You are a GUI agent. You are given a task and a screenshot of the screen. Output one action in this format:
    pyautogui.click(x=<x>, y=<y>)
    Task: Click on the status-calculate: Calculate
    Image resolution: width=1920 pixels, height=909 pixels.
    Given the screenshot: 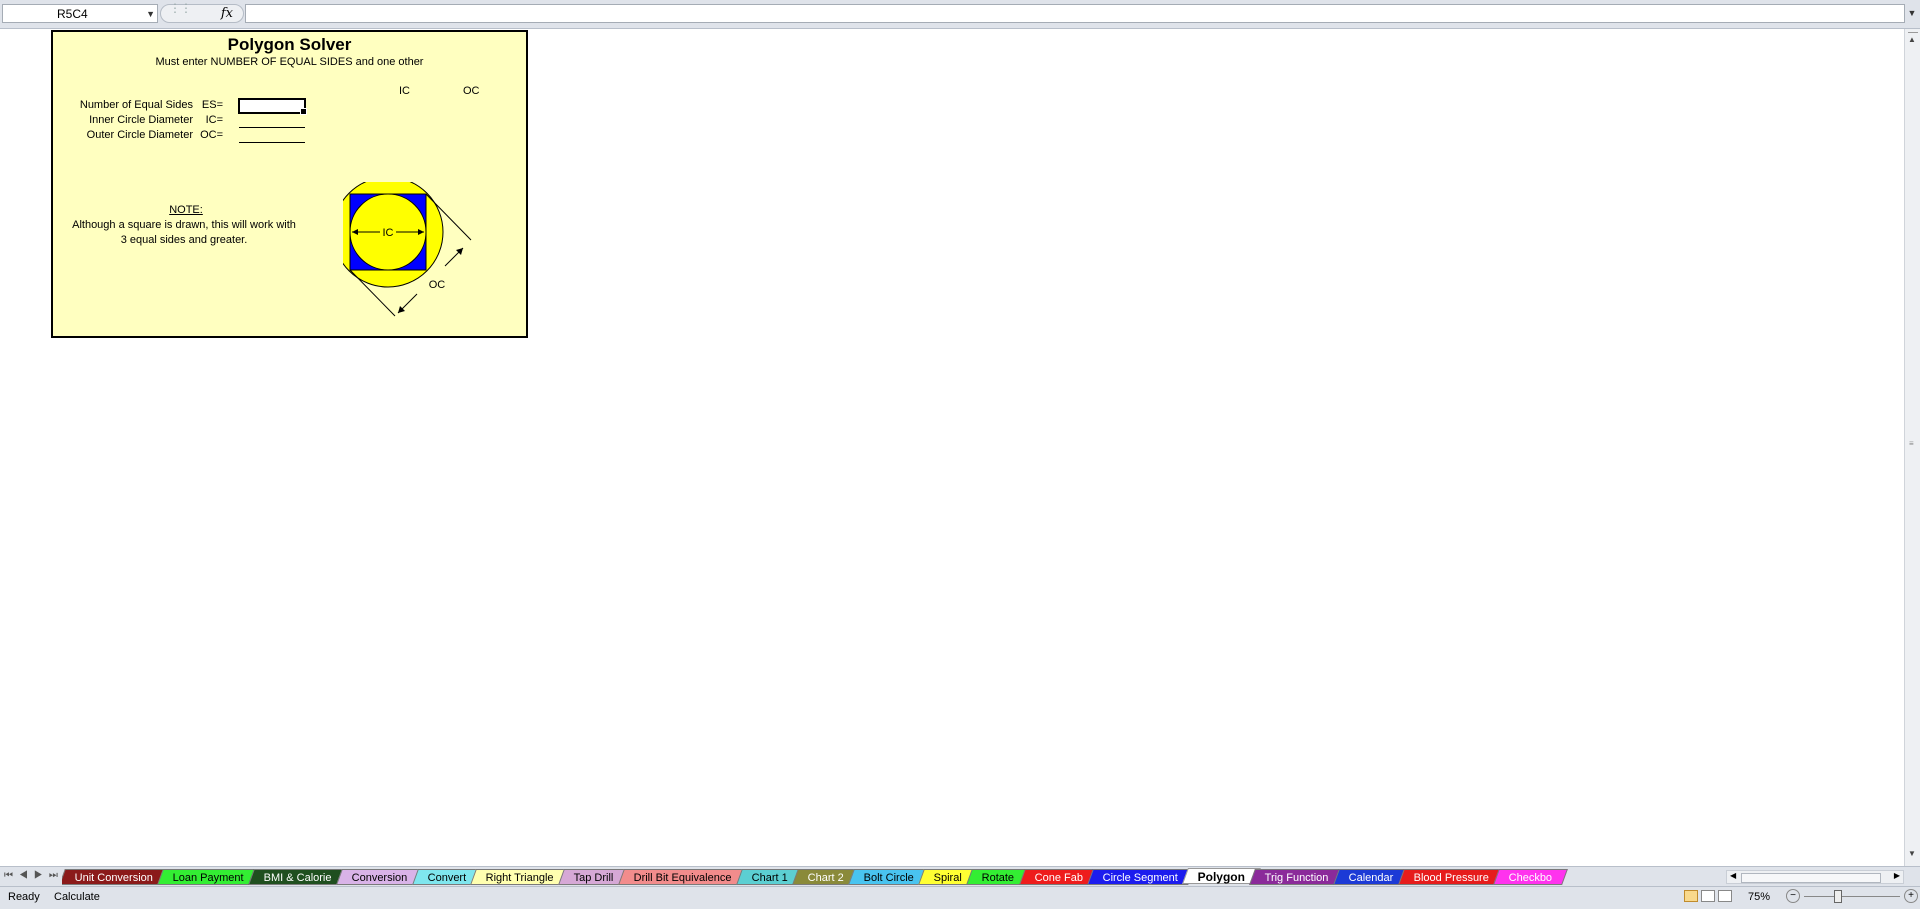 What is the action you would take?
    pyautogui.click(x=77, y=897)
    